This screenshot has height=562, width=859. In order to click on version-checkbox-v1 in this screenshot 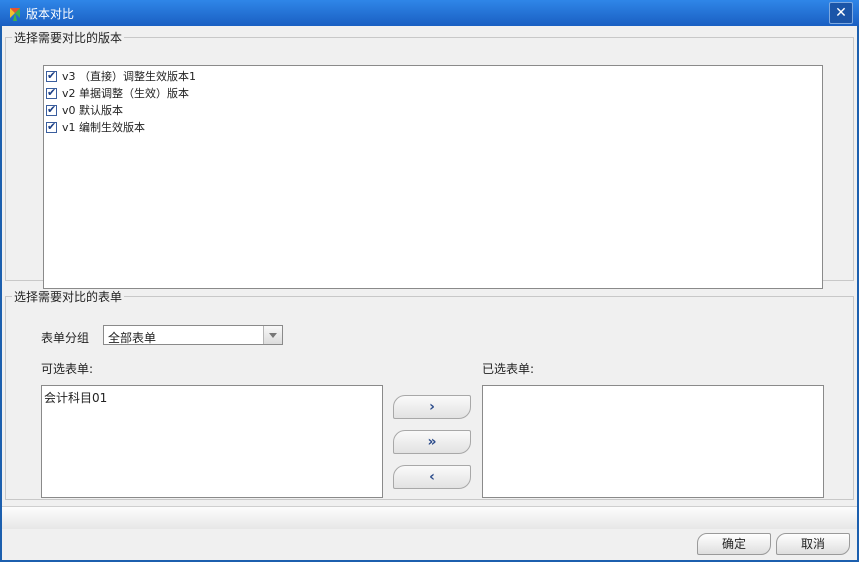, I will do `click(51, 126)`.